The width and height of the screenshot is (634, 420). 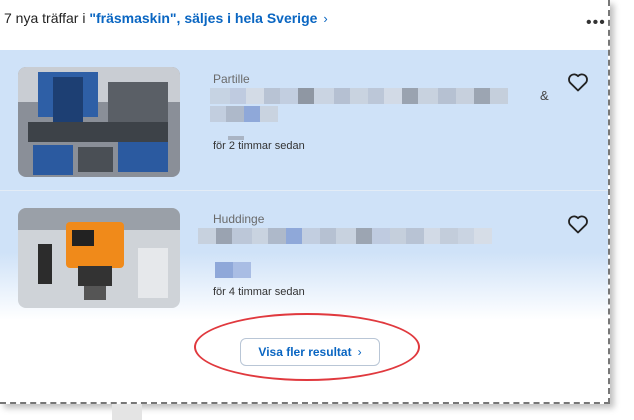 I want to click on listing-location: Huddinge, so click(x=239, y=219).